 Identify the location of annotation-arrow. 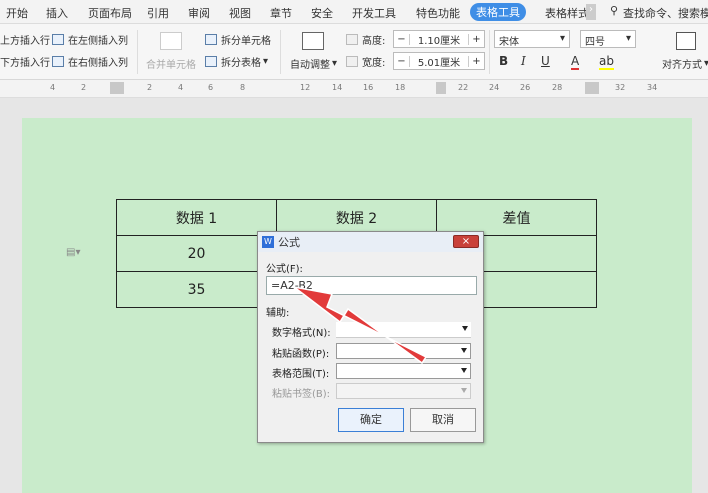
(360, 325).